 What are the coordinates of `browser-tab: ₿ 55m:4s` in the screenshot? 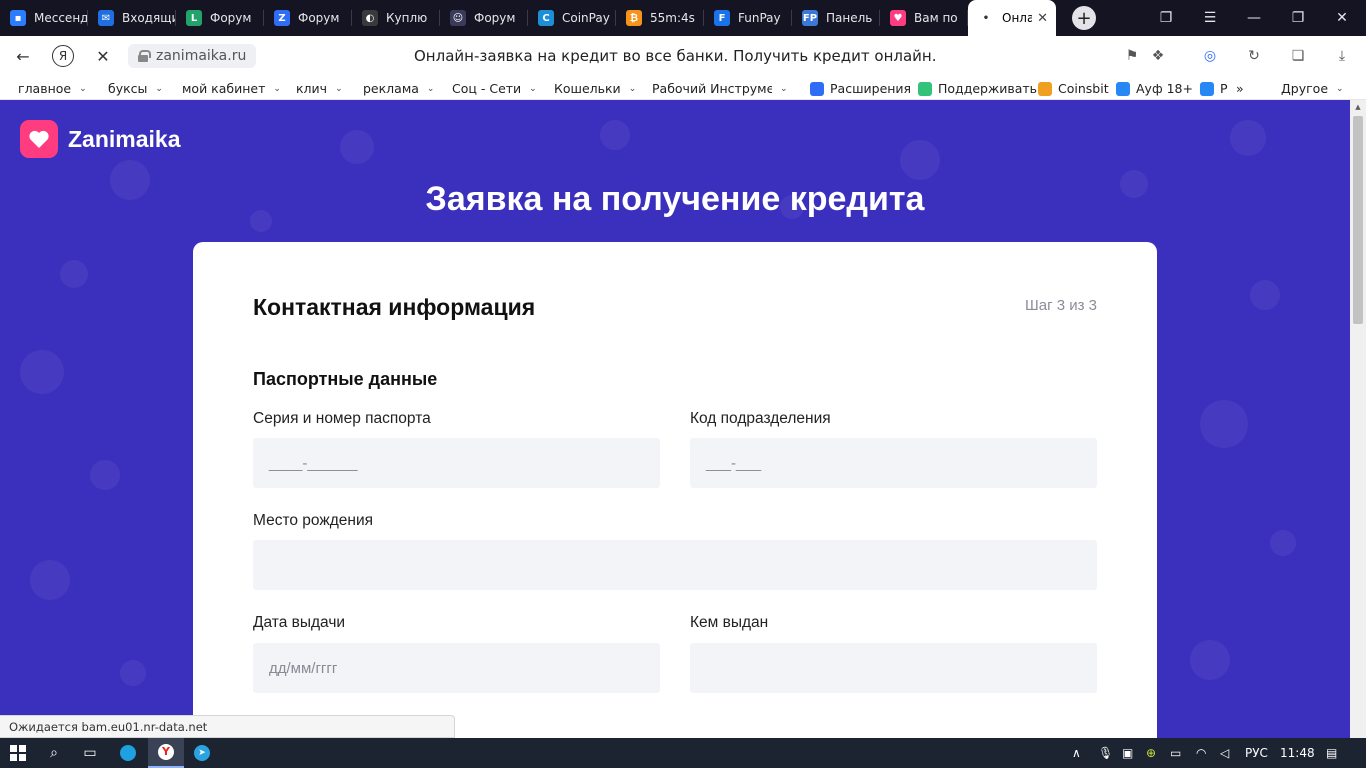 It's located at (660, 18).